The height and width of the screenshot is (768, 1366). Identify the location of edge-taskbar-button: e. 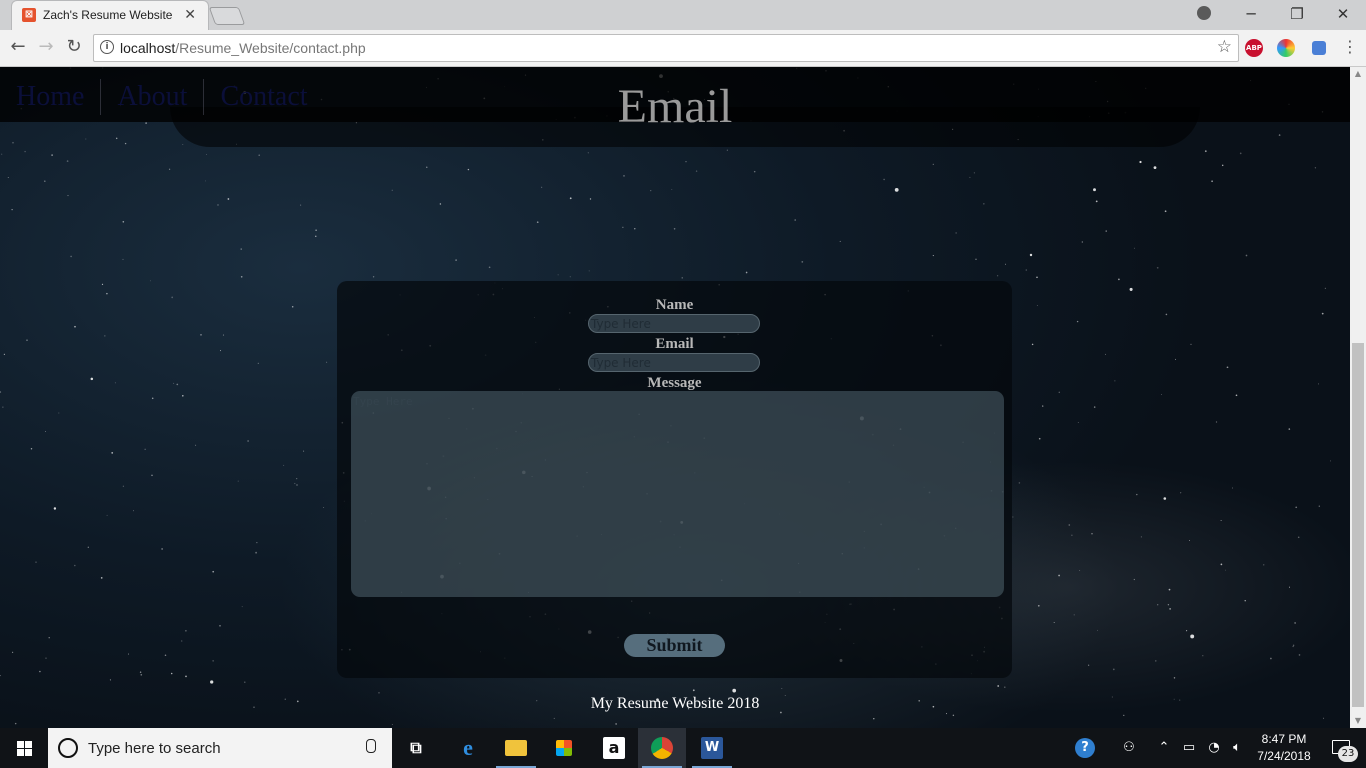
(468, 748).